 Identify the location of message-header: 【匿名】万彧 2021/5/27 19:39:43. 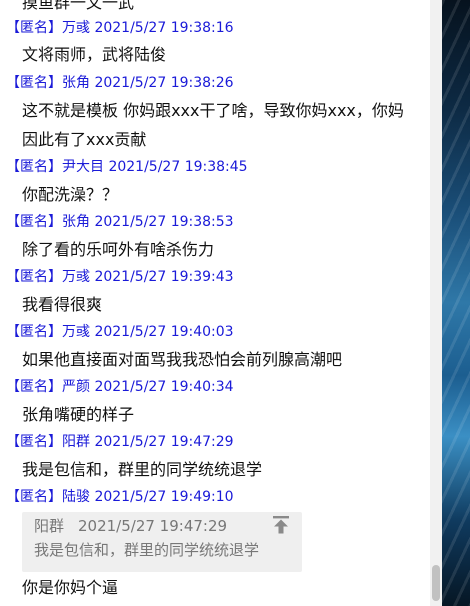
(120, 277).